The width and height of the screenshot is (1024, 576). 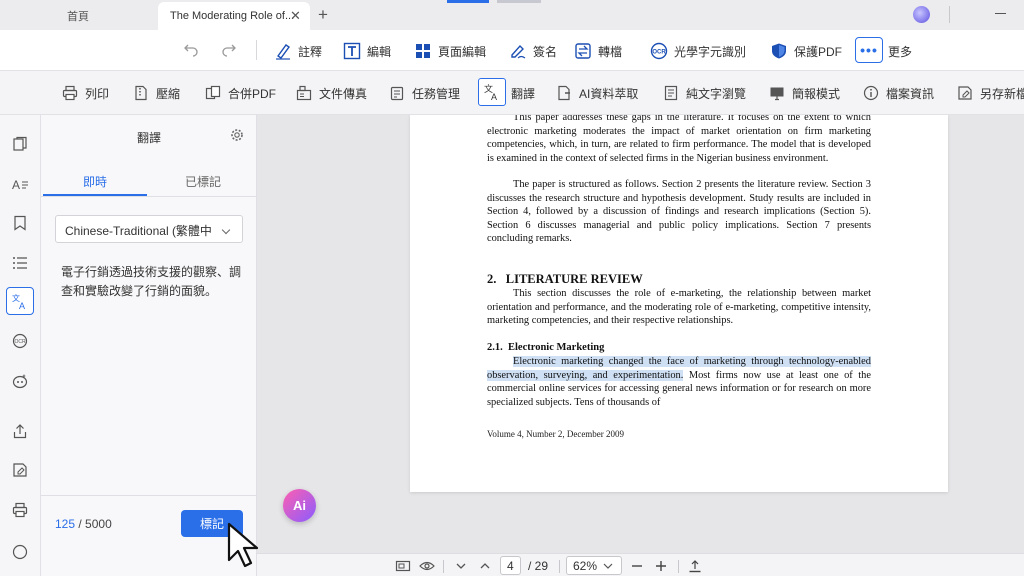 What do you see at coordinates (716, 93) in the screenshot?
I see `text-view-label: 純文字瀏覽` at bounding box center [716, 93].